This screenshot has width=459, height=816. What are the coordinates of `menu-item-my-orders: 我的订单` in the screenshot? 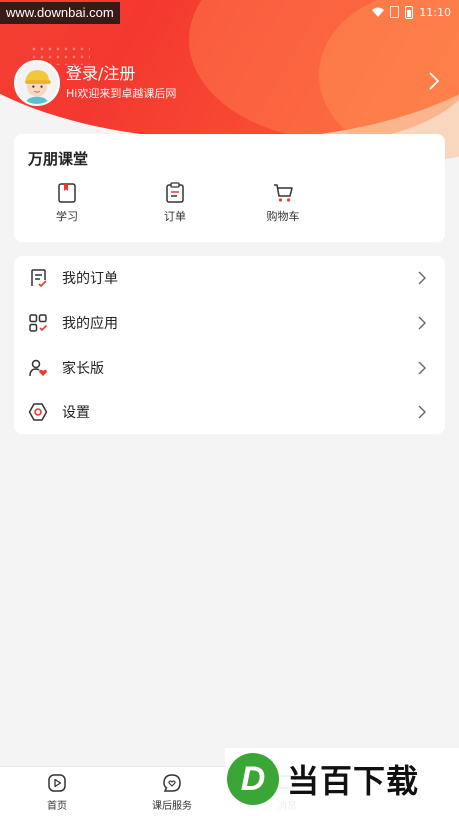 It's located at (229, 278).